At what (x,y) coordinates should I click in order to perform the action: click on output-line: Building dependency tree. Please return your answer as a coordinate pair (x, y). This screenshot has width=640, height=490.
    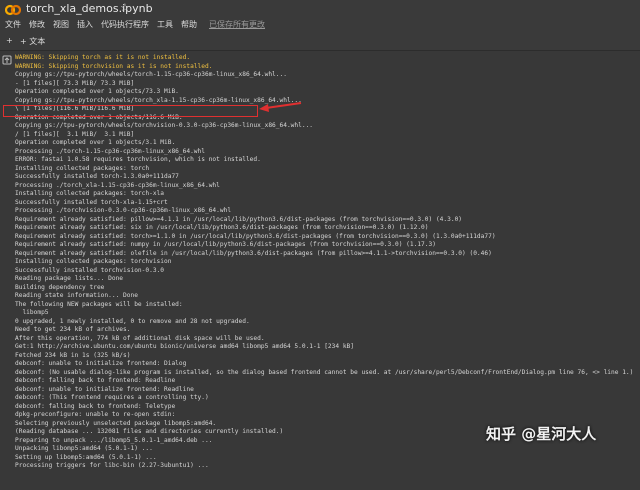
    Looking at the image, I should click on (60, 287).